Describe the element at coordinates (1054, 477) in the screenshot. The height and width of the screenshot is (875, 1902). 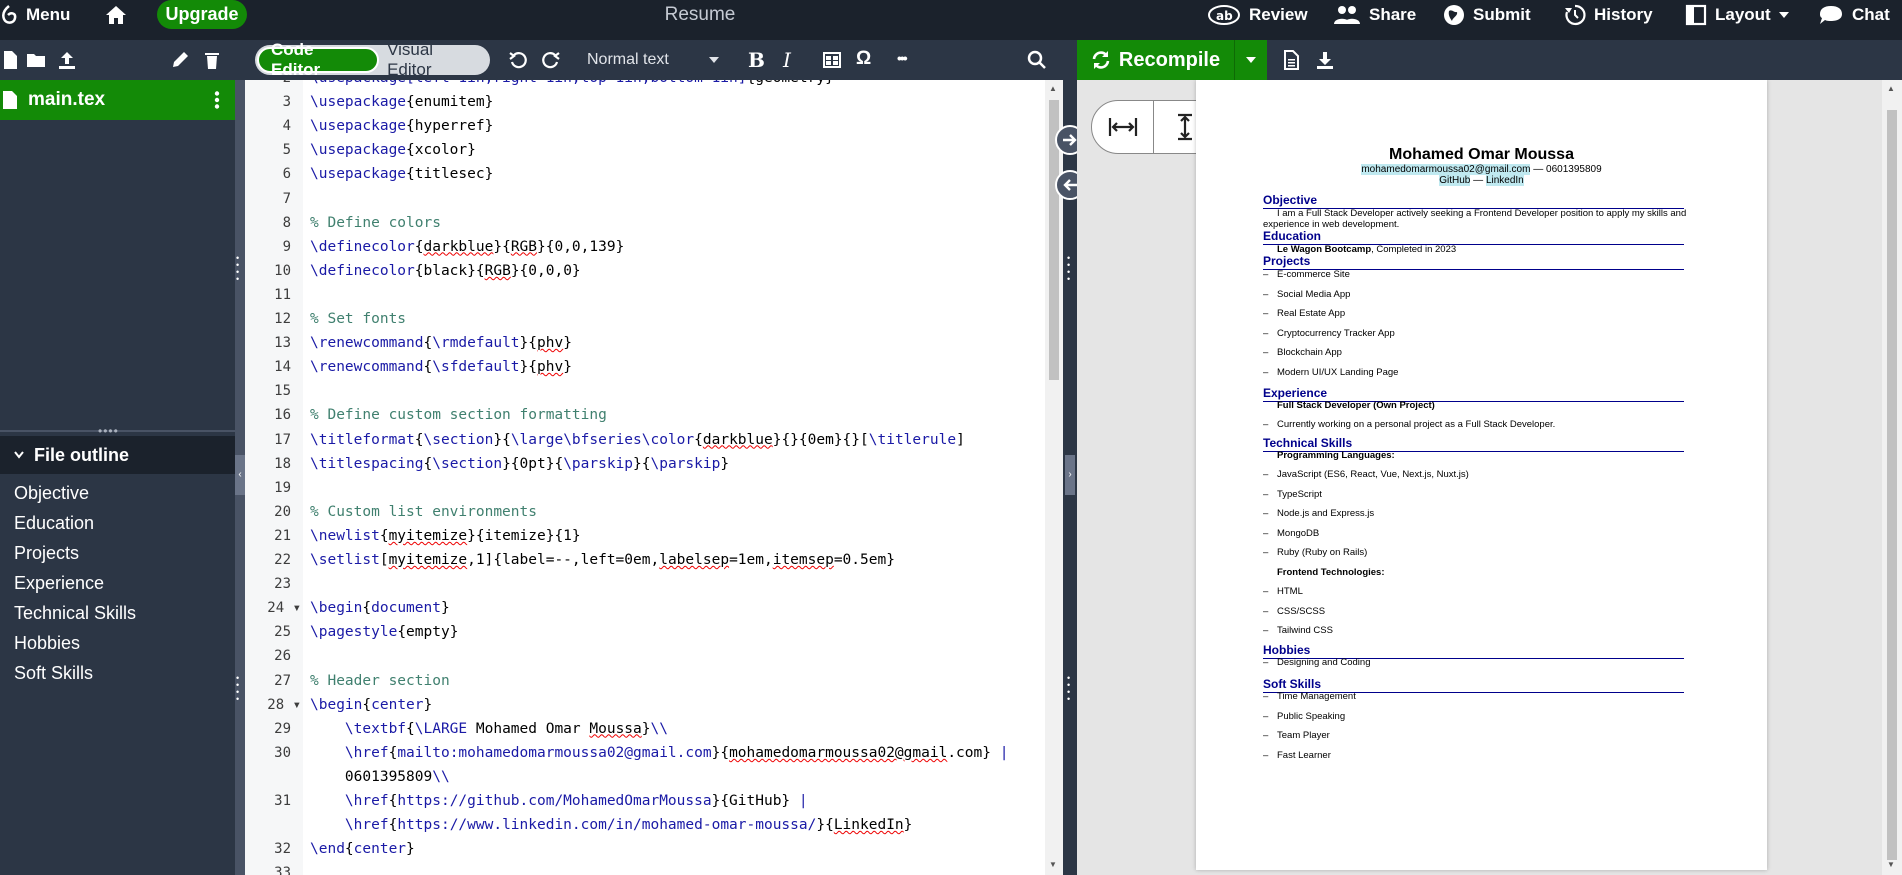
I see `editor-scrollbar: ▲ ▼` at that location.